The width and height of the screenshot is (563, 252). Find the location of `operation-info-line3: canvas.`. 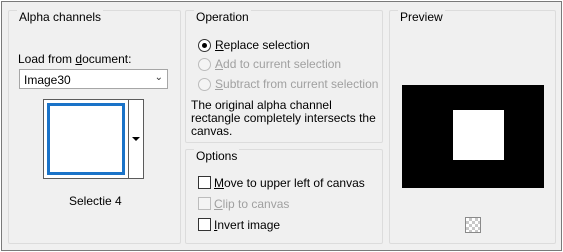

operation-info-line3: canvas. is located at coordinates (212, 131).